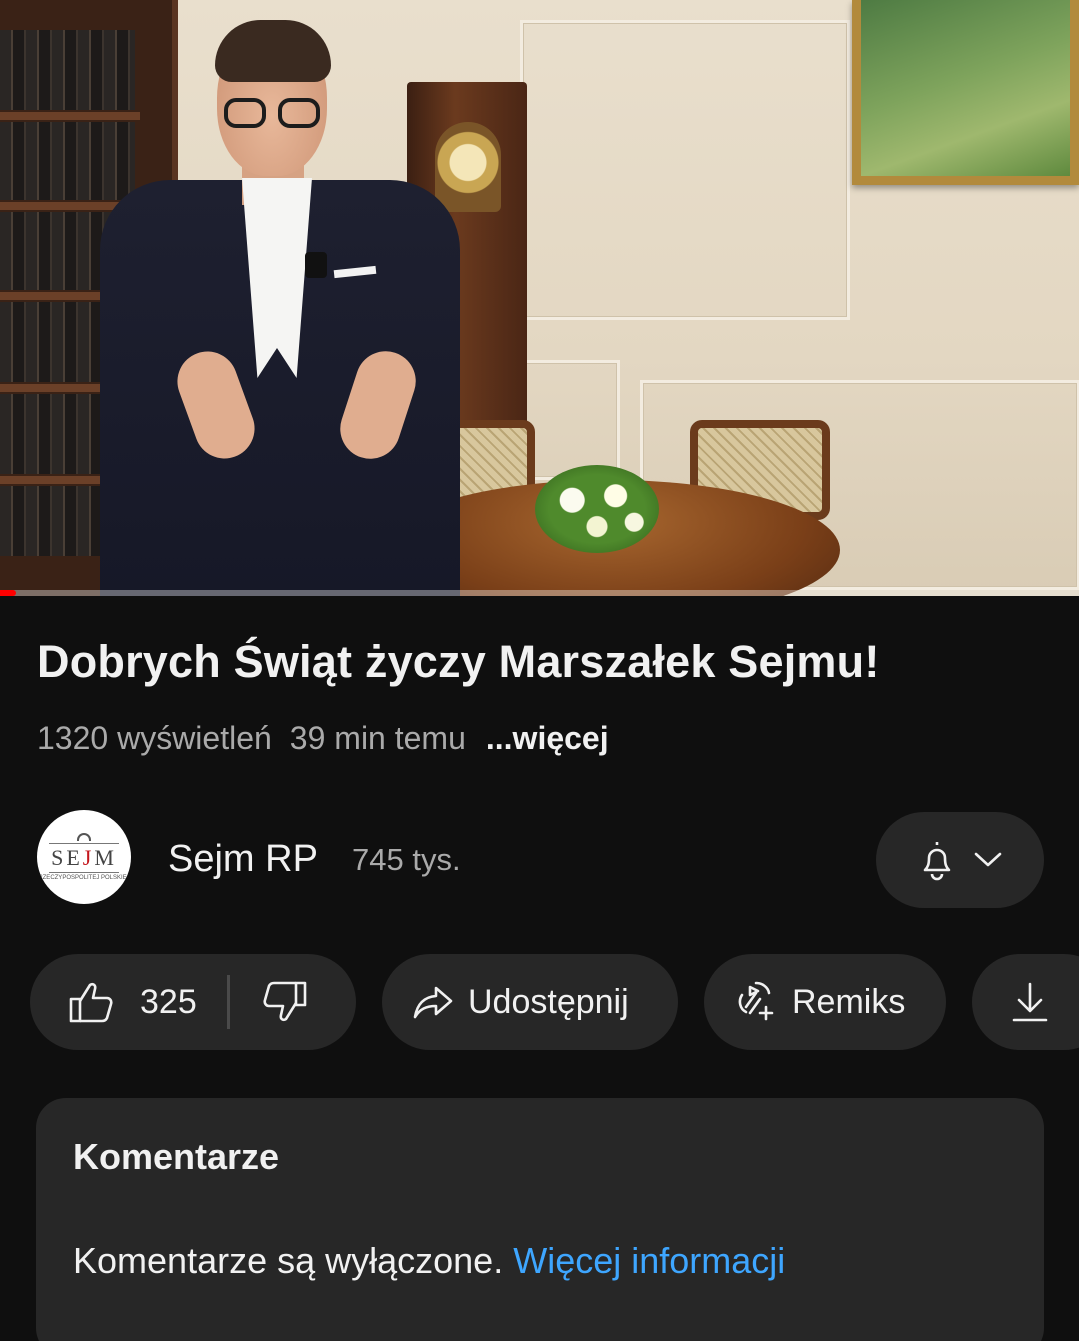 Image resolution: width=1079 pixels, height=1341 pixels. Describe the element at coordinates (965, 92) in the screenshot. I see `landscape-painting` at that location.